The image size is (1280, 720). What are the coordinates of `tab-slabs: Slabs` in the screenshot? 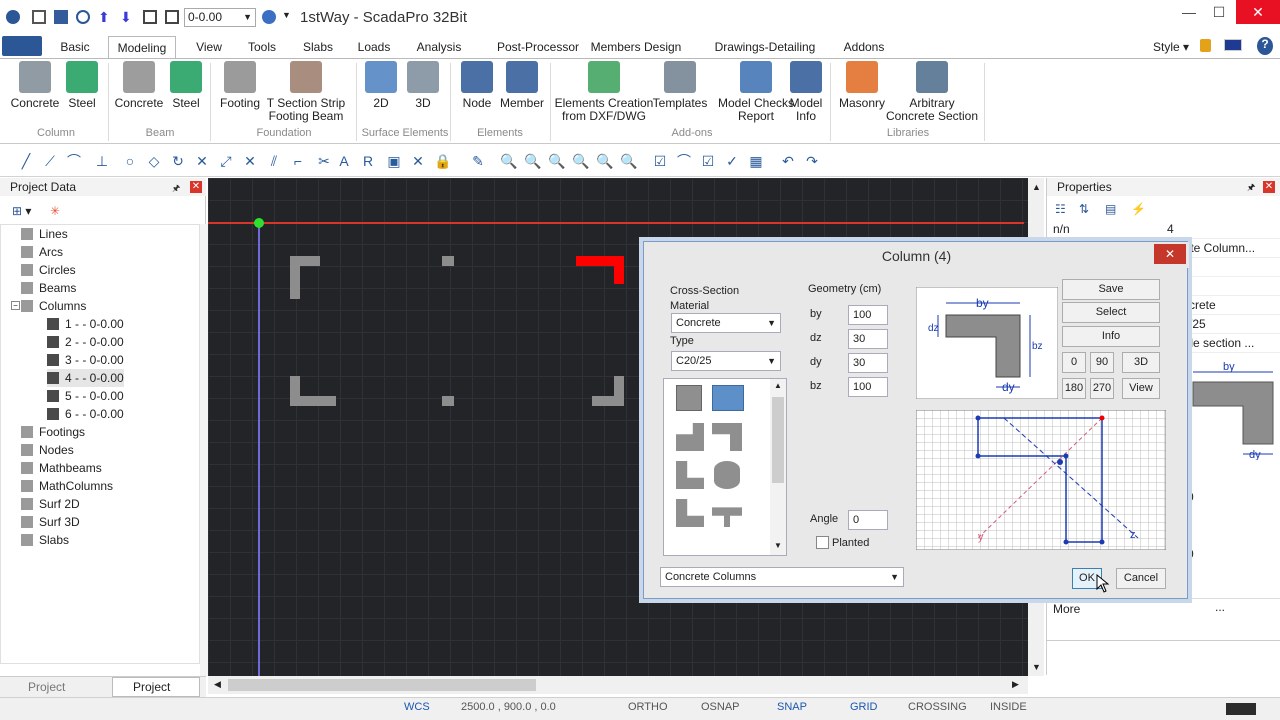 It's located at (318, 47).